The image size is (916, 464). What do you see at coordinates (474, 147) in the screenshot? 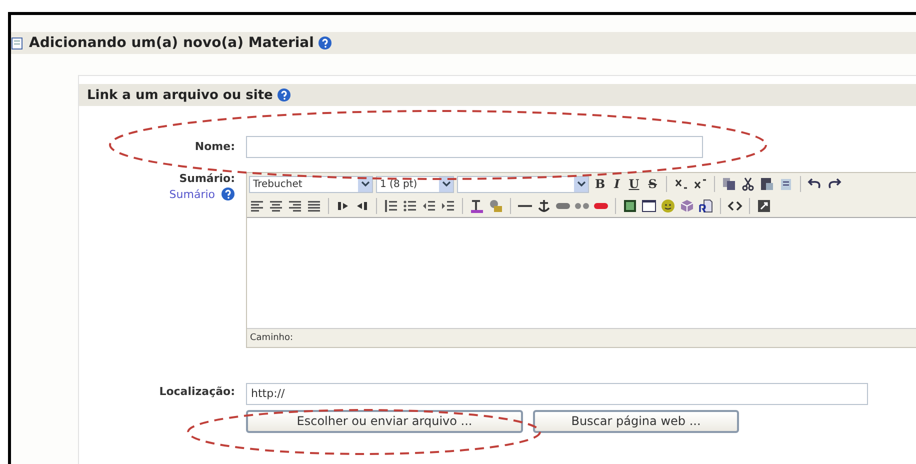
I see `name-input` at bounding box center [474, 147].